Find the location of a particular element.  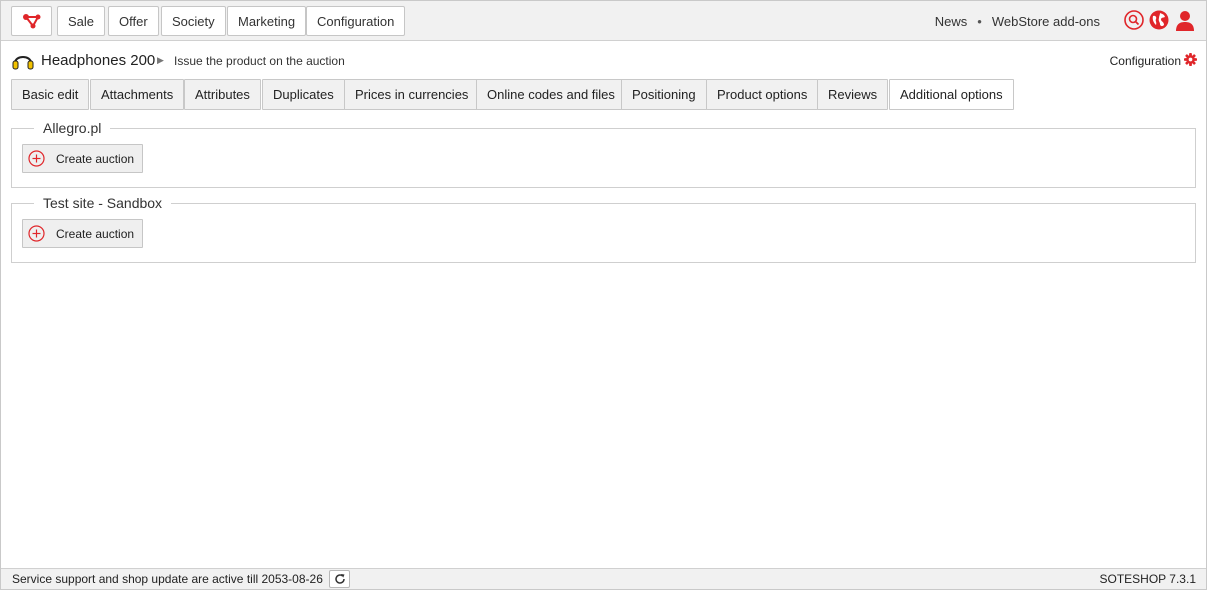

version-label: SOTESHOP 7.3.1 is located at coordinates (1148, 579).